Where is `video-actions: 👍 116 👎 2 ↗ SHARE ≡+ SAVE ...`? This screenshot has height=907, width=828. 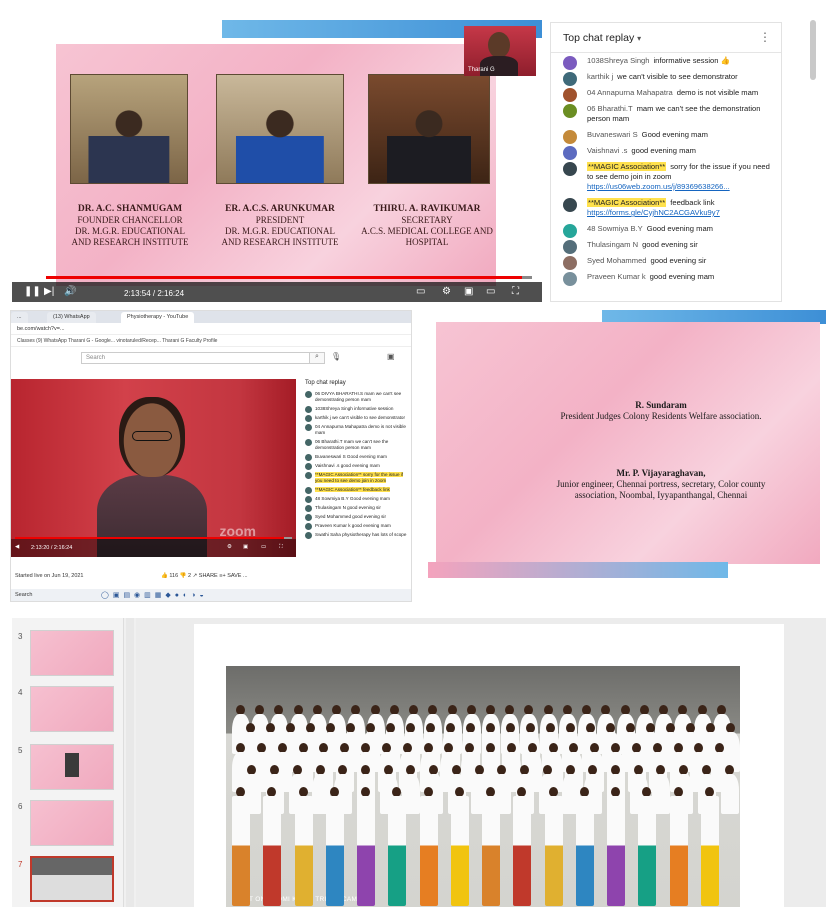 video-actions: 👍 116 👎 2 ↗ SHARE ≡+ SAVE ... is located at coordinates (204, 576).